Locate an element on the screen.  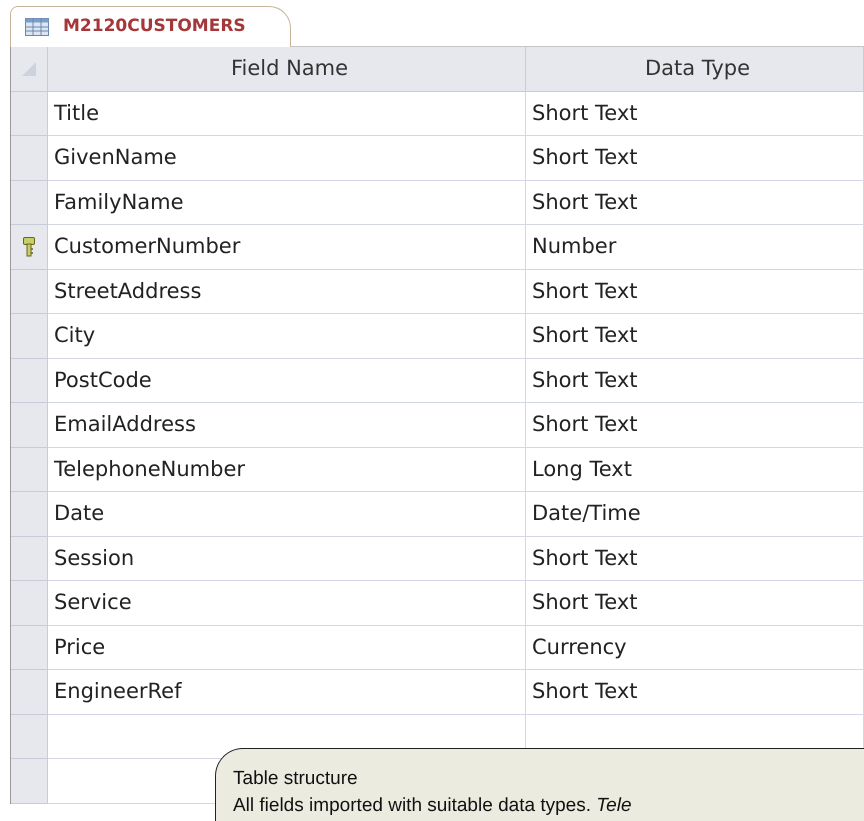
field-name-cell: StreetAddress is located at coordinates (287, 292).